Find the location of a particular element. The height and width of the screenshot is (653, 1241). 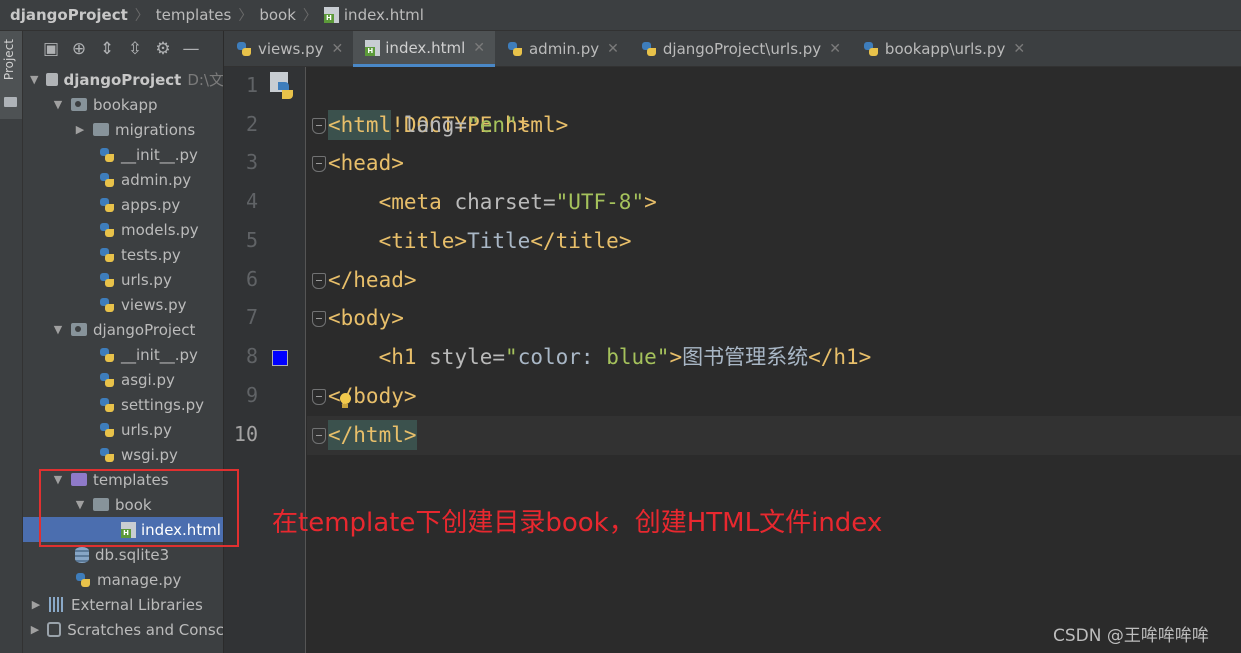

tree-item-djangoproject-root: ▼ djangoProject D:\文 is located at coordinates (123, 79).